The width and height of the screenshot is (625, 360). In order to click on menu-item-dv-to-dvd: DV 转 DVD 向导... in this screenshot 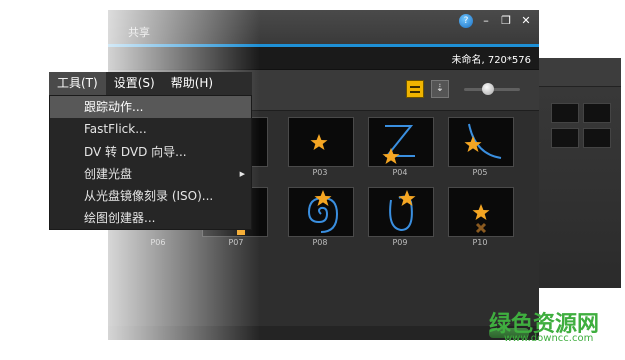, I will do `click(150, 152)`.